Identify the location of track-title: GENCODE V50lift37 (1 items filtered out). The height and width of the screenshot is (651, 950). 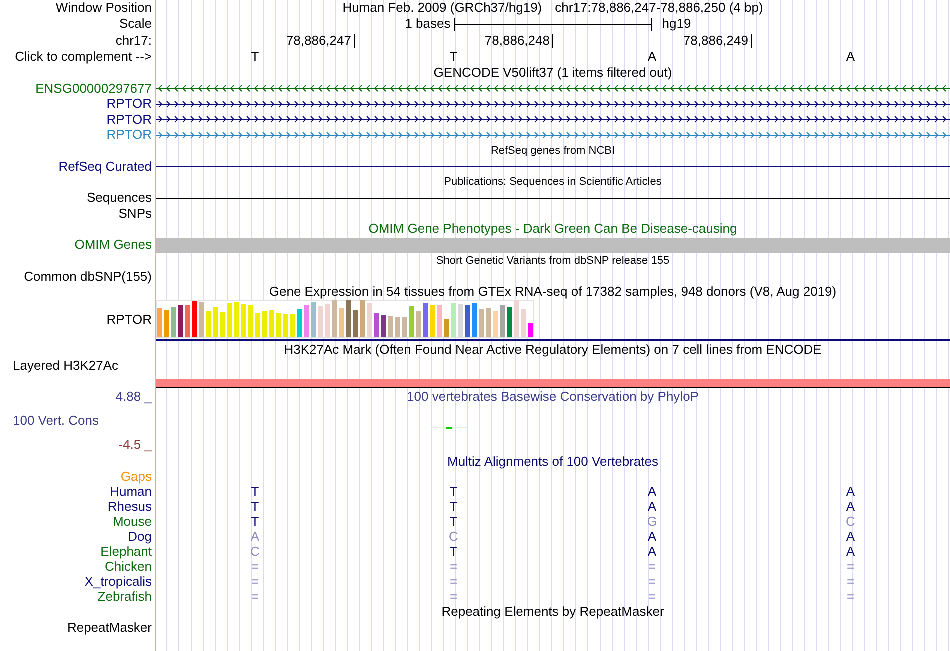
(553, 73).